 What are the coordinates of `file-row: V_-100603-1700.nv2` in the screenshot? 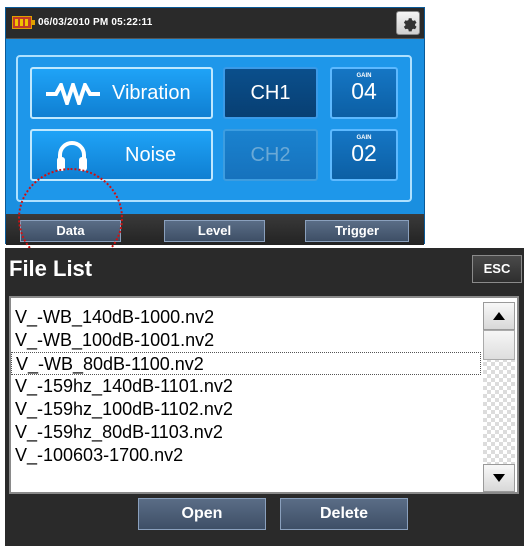 It's located at (246, 455).